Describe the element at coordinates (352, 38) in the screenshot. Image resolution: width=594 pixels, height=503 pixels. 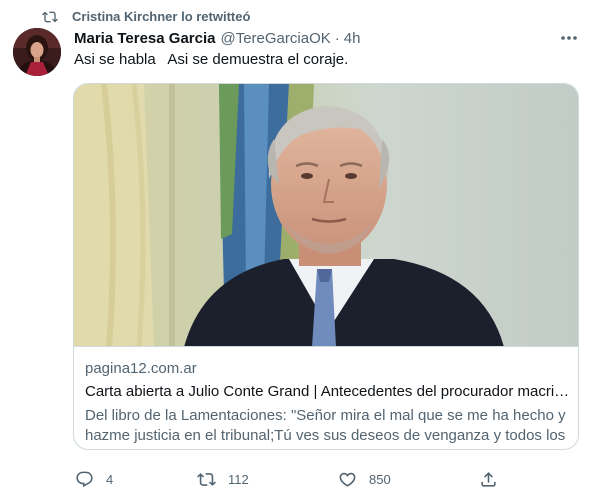
I see `tweet-timestamp: 4h` at that location.